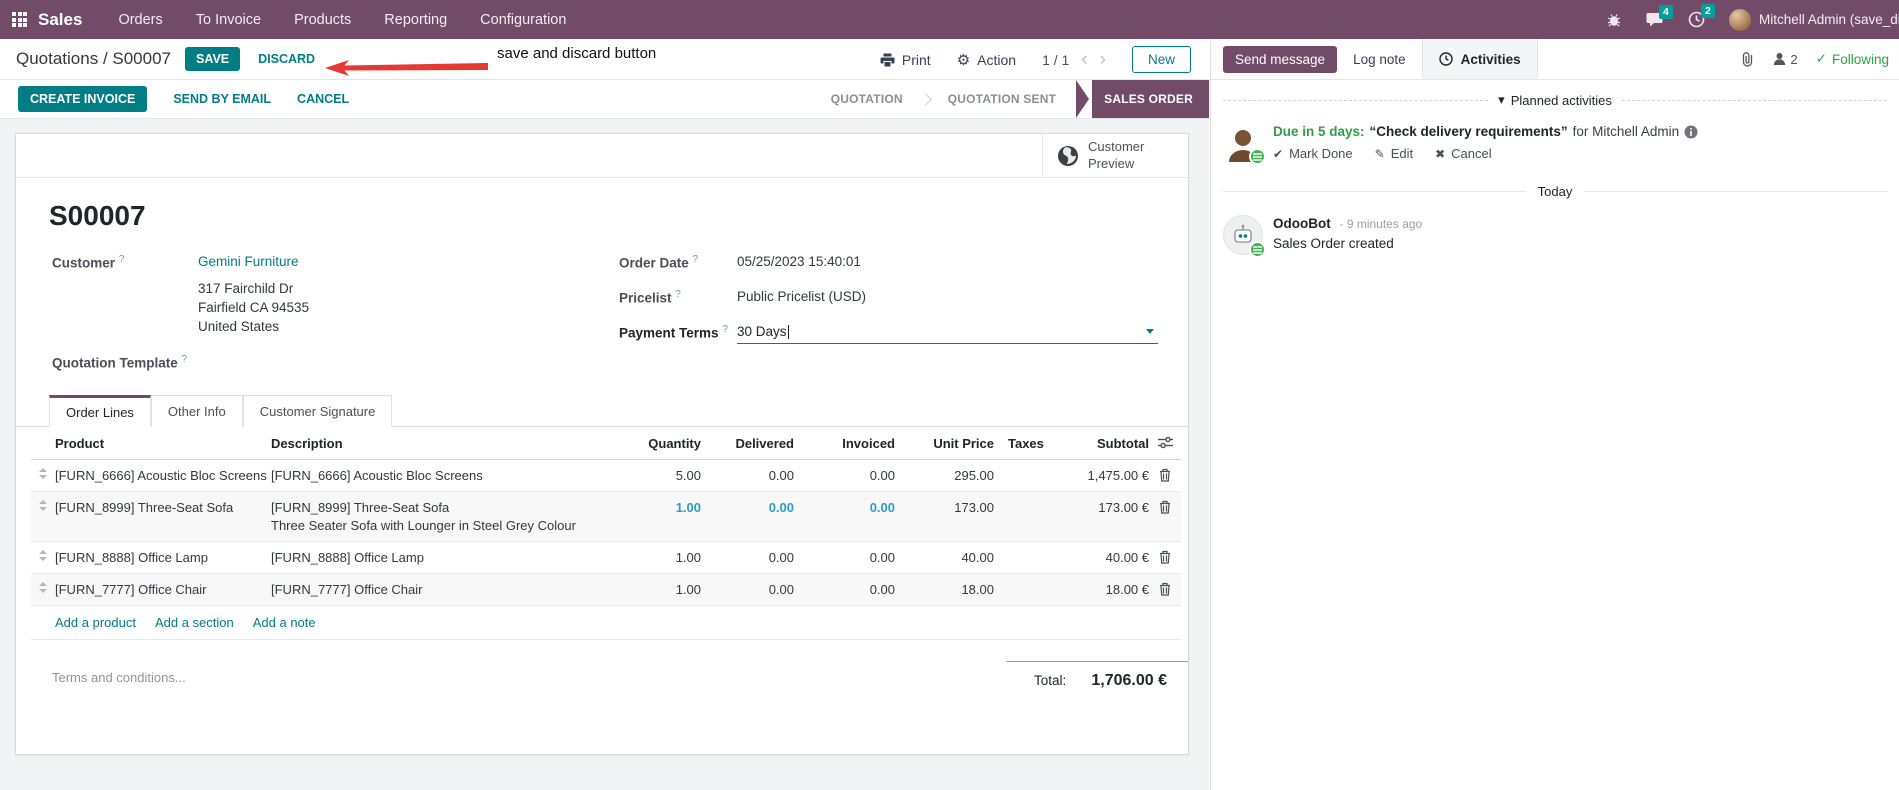 This screenshot has height=790, width=1899. What do you see at coordinates (1026, 443) in the screenshot?
I see `header-taxes: Taxes` at bounding box center [1026, 443].